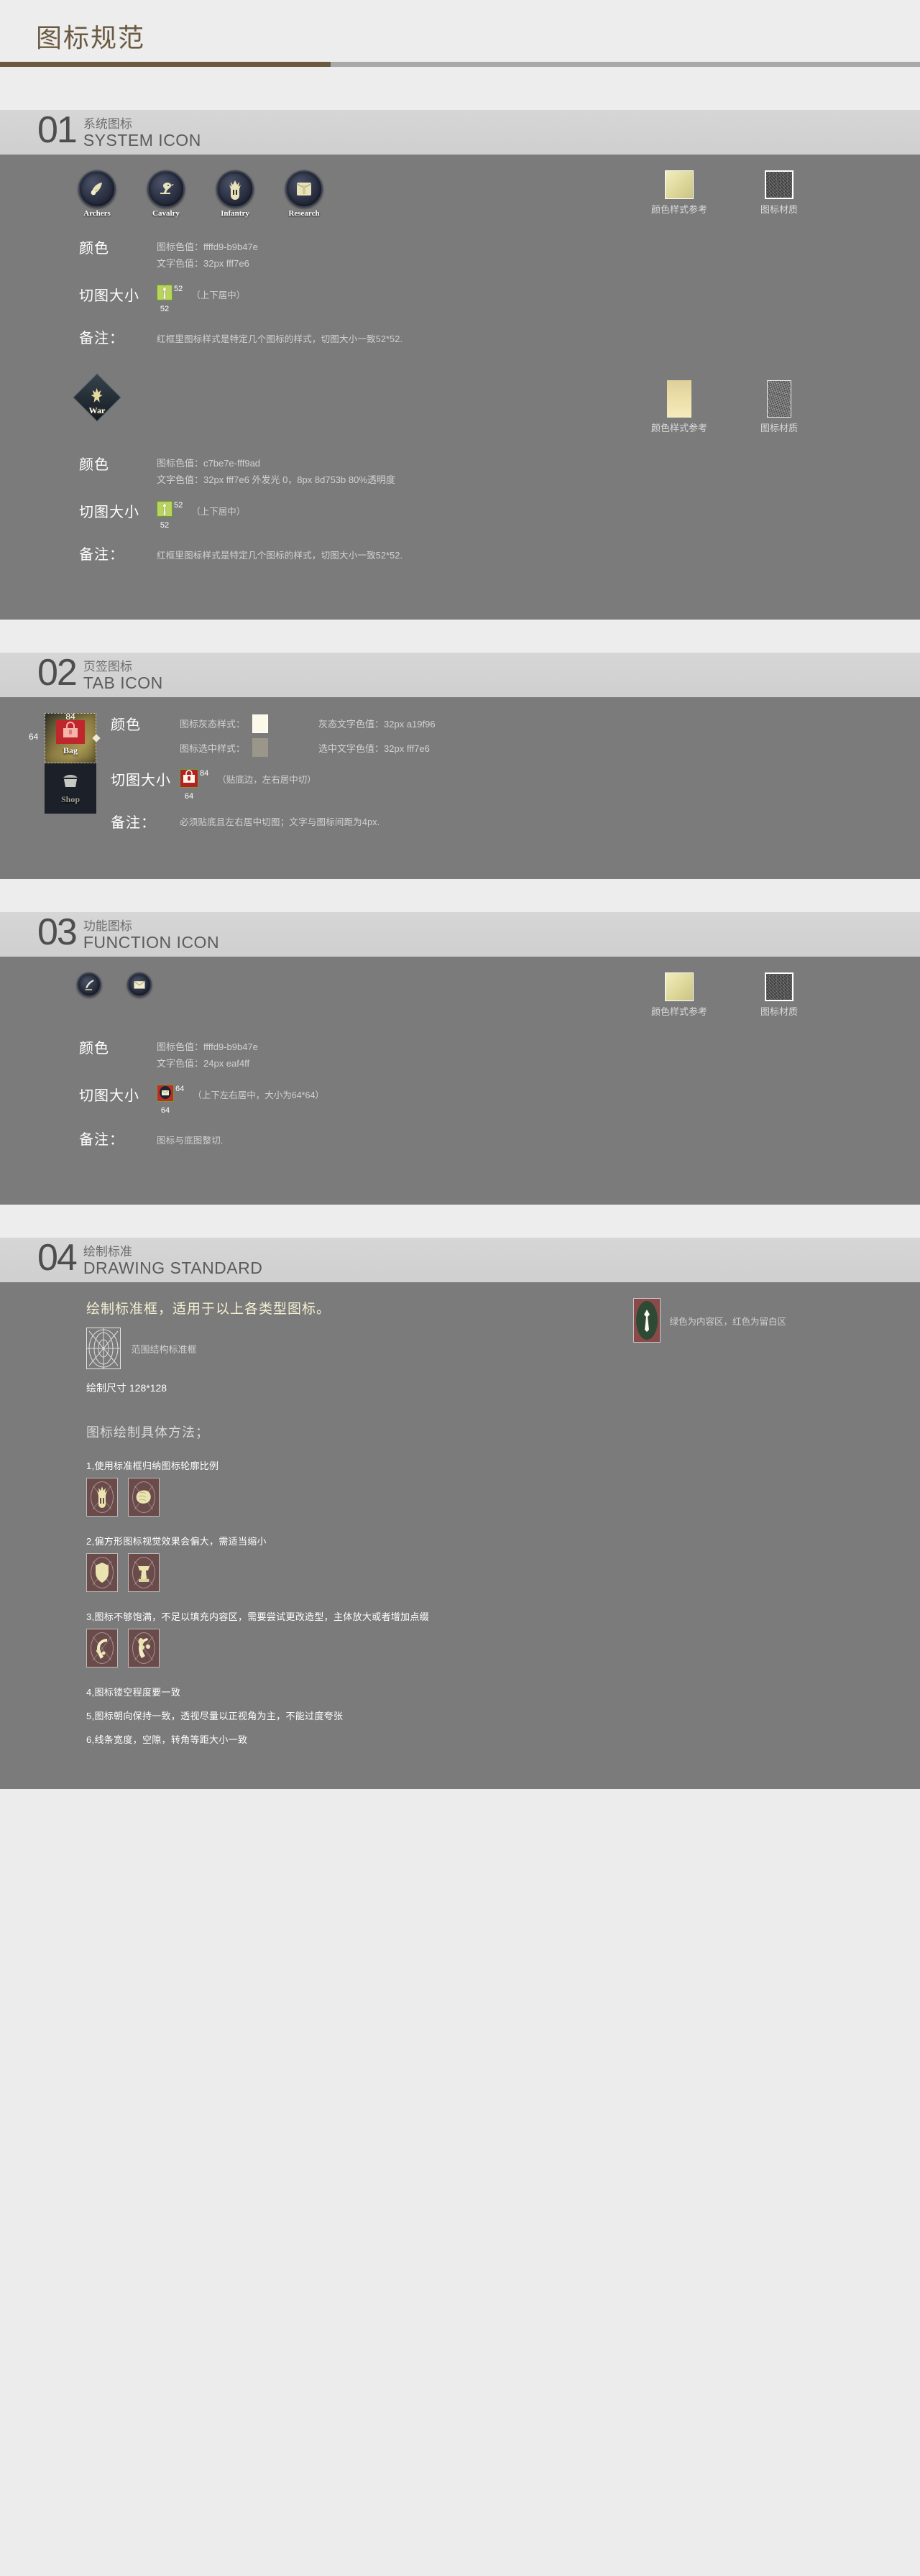  I want to click on function-icon-row: 颜色样式参考 图标材质, so click(460, 995).